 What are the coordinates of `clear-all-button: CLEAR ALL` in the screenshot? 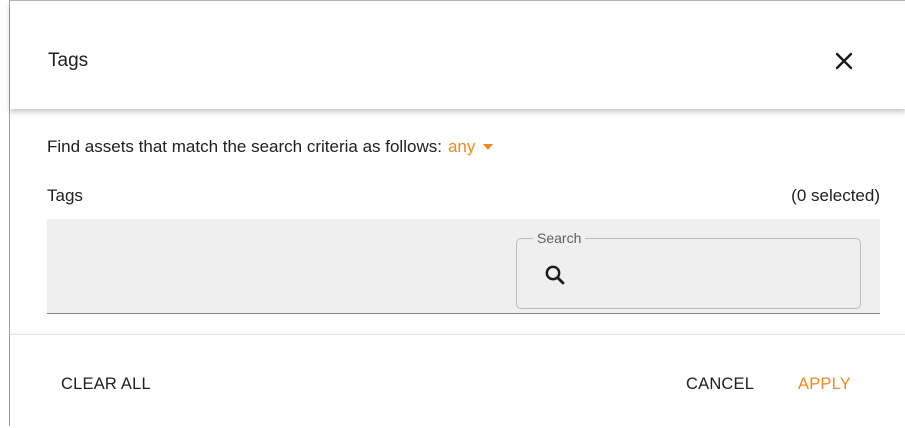 It's located at (106, 384).